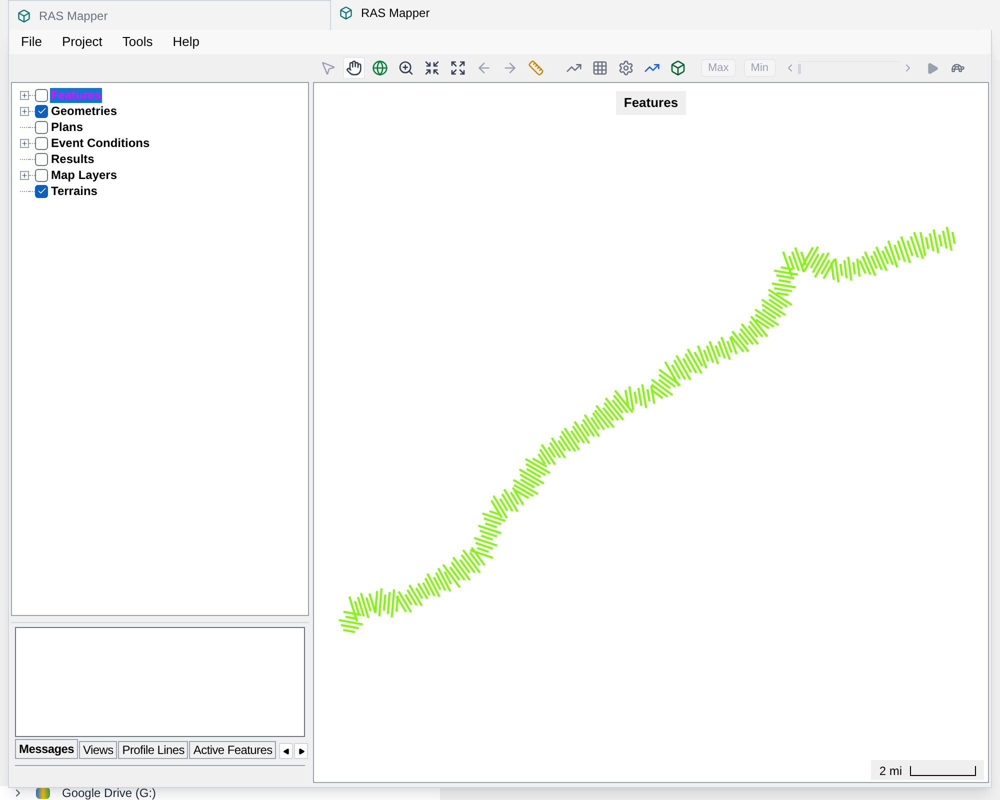 This screenshot has width=1000, height=800. What do you see at coordinates (109, 793) in the screenshot?
I see `taskbar-label: Google Drive (G:)` at bounding box center [109, 793].